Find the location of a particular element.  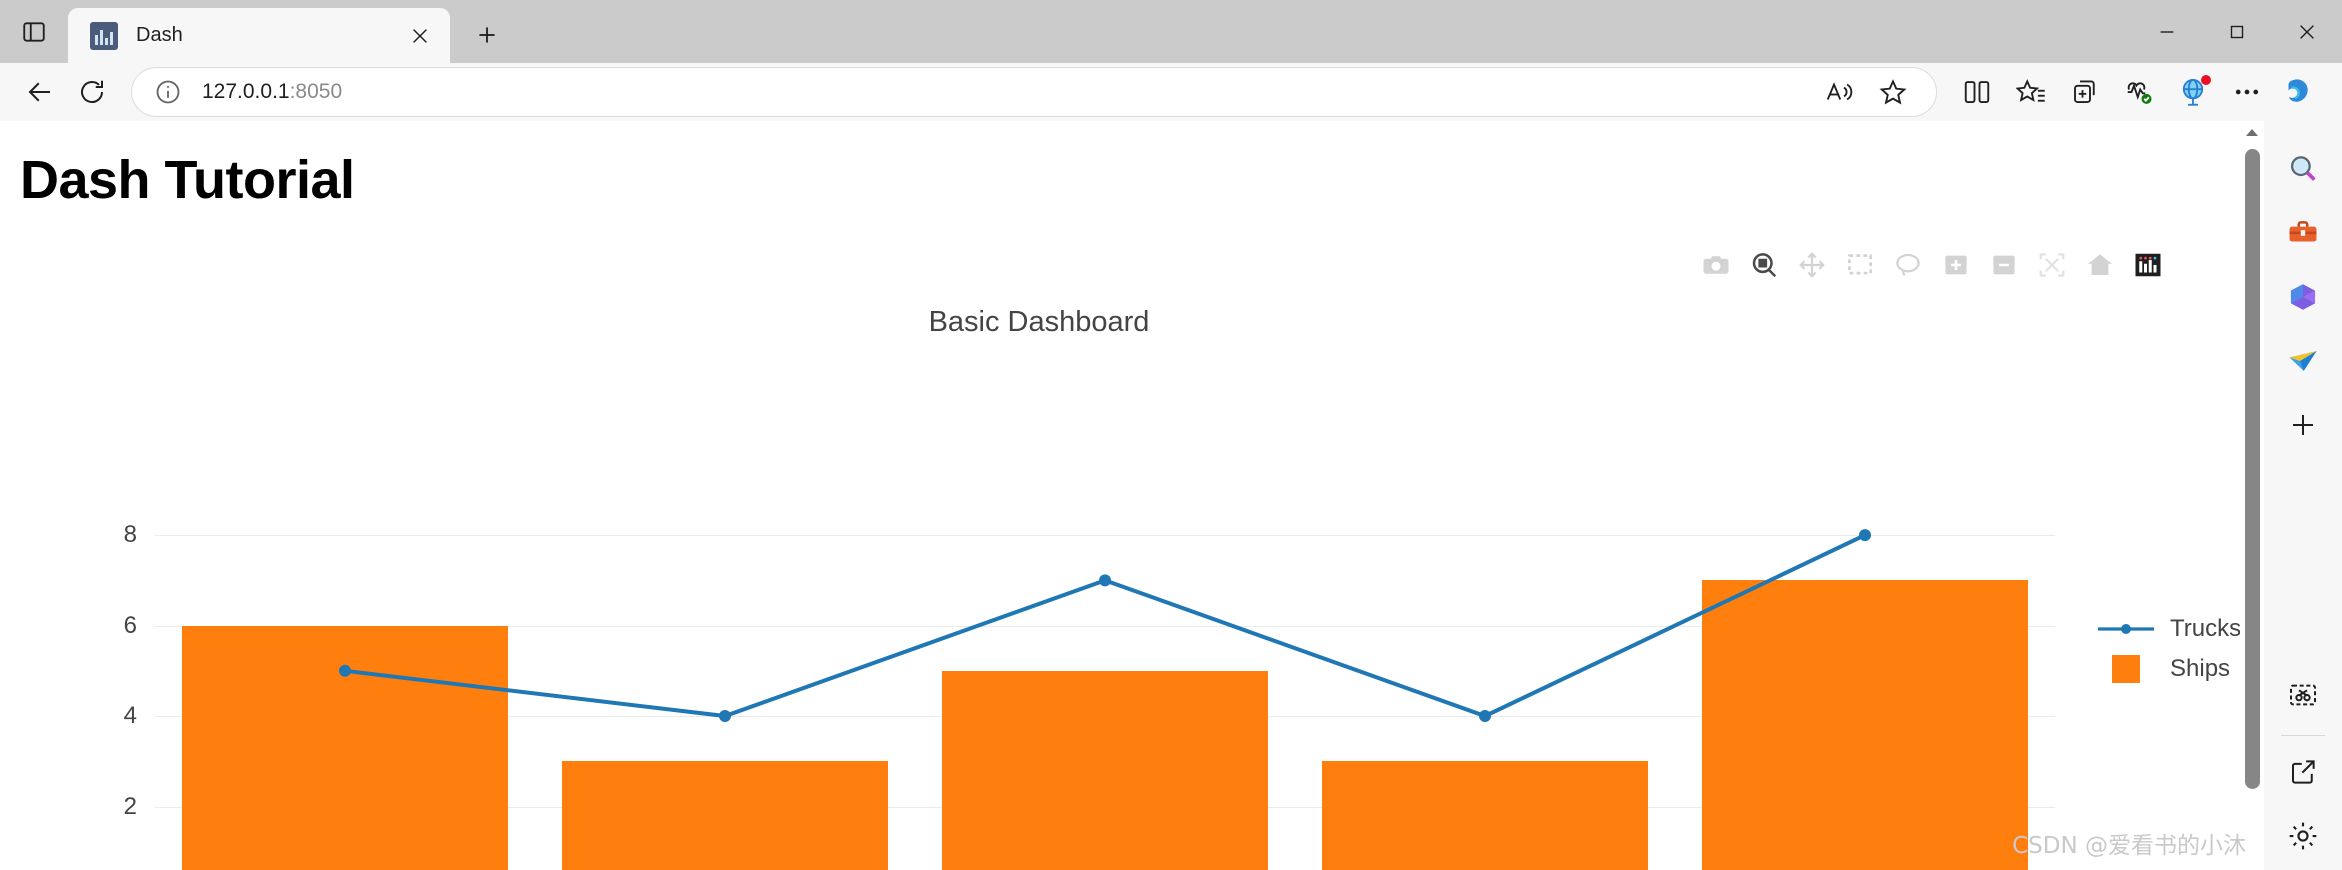

download-plot-icon is located at coordinates (1716, 265).